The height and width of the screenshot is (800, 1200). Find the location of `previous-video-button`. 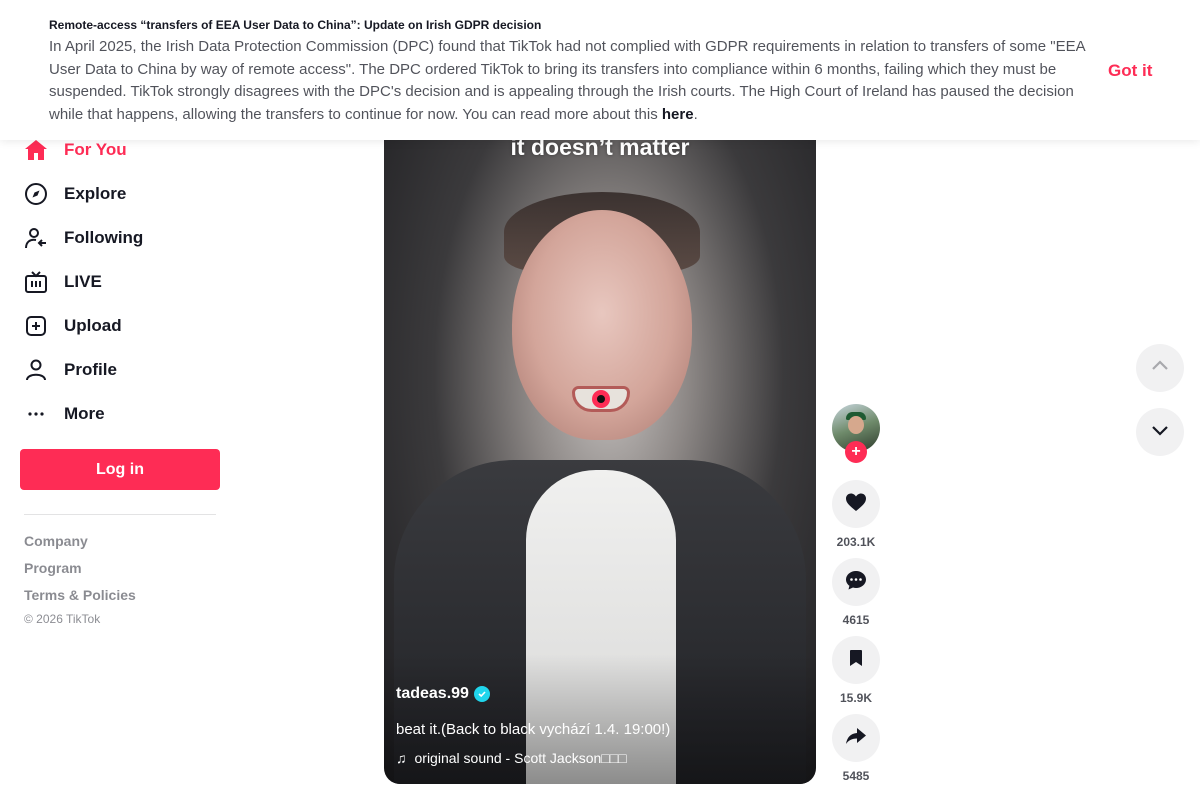

previous-video-button is located at coordinates (1160, 368).